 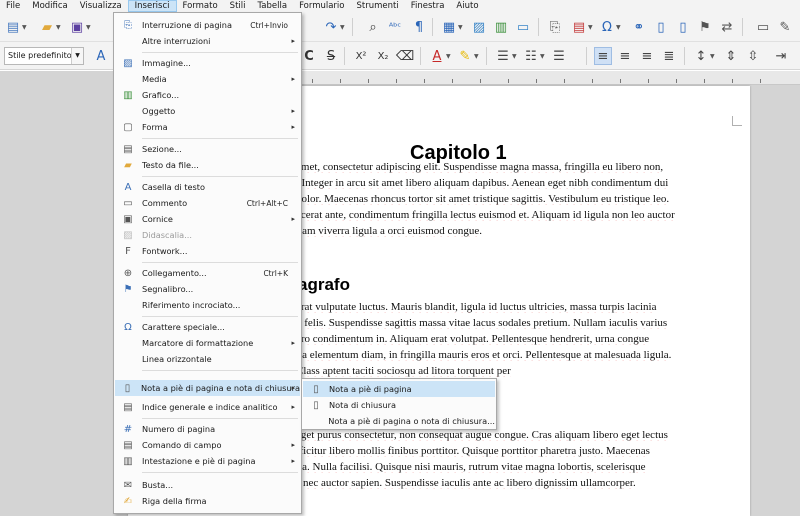 What do you see at coordinates (467, 6) in the screenshot?
I see `menu-aiuto: Aiuto` at bounding box center [467, 6].